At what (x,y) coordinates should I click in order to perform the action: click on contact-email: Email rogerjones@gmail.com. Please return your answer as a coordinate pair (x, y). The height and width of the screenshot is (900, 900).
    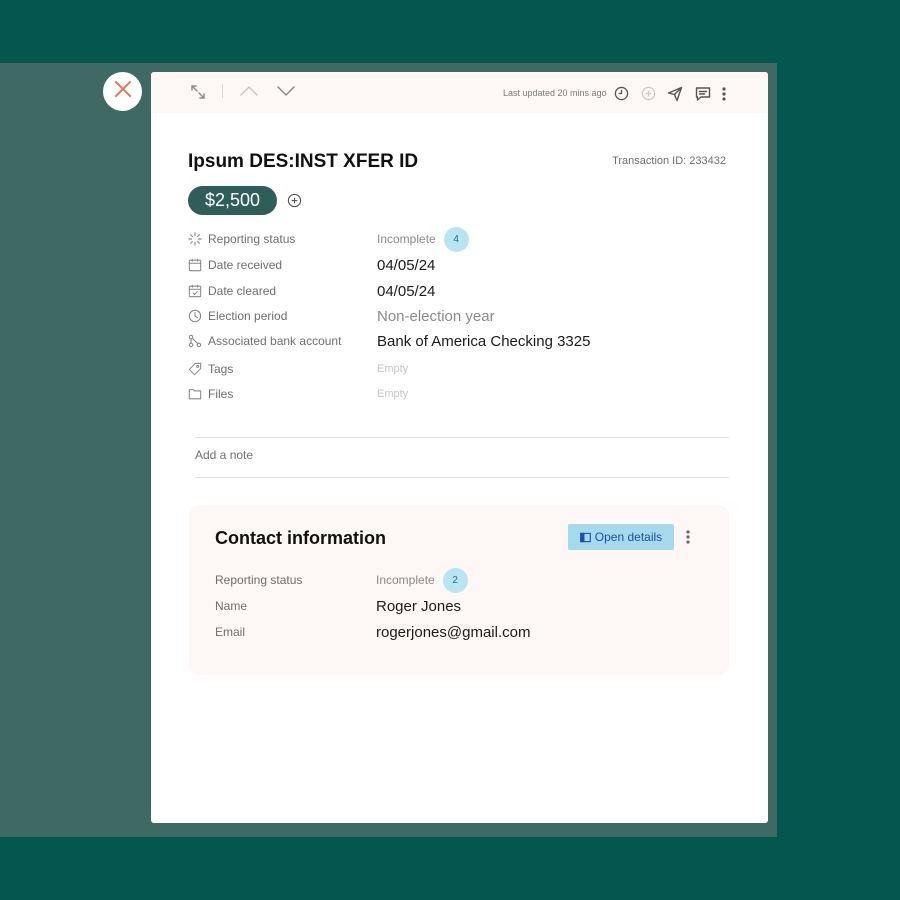
    Looking at the image, I should click on (455, 632).